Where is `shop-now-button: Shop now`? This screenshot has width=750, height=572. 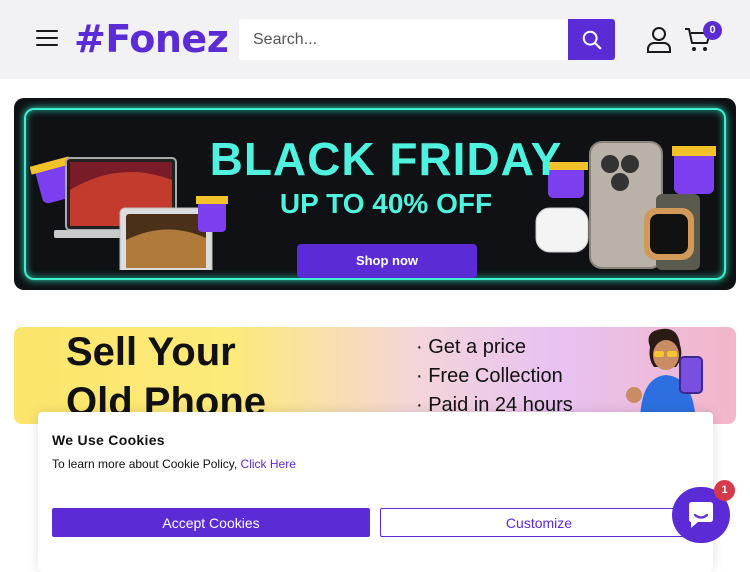 shop-now-button: Shop now is located at coordinates (387, 261).